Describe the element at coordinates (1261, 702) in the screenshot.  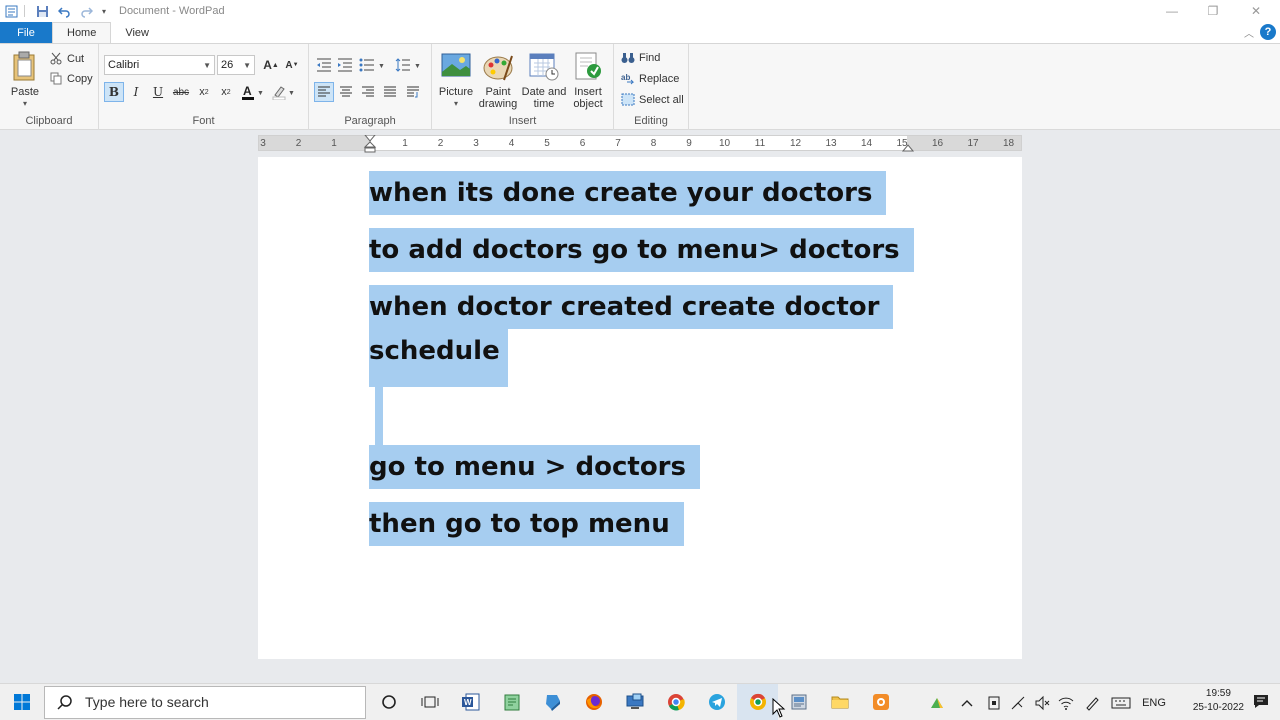
I see `notifications-icon` at that location.